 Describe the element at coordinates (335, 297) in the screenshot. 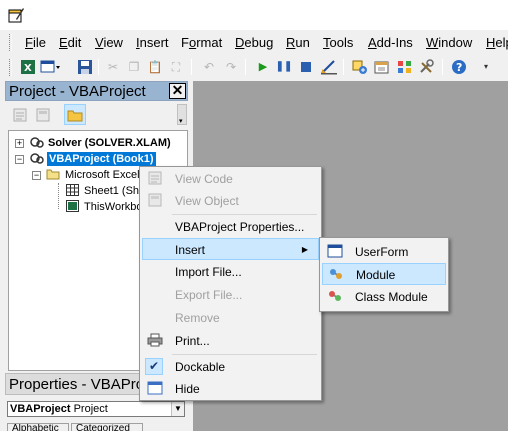

I see `class-module-icon` at that location.